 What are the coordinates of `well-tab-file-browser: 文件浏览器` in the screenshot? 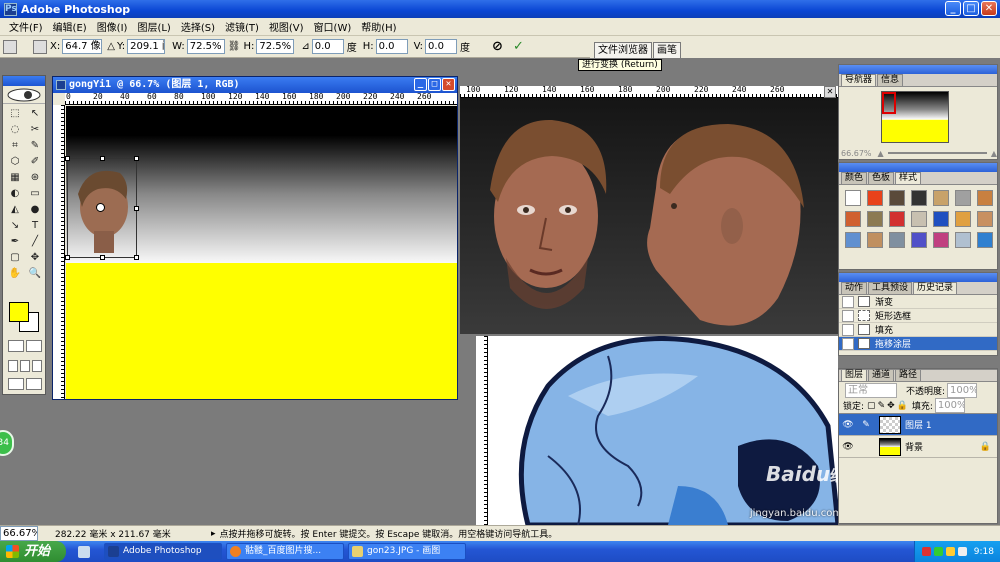 It's located at (623, 50).